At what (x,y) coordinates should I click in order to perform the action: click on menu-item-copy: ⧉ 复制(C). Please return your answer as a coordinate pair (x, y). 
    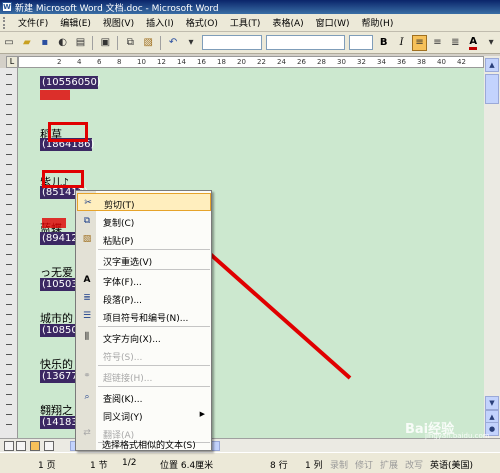
    Looking at the image, I should click on (144, 221).